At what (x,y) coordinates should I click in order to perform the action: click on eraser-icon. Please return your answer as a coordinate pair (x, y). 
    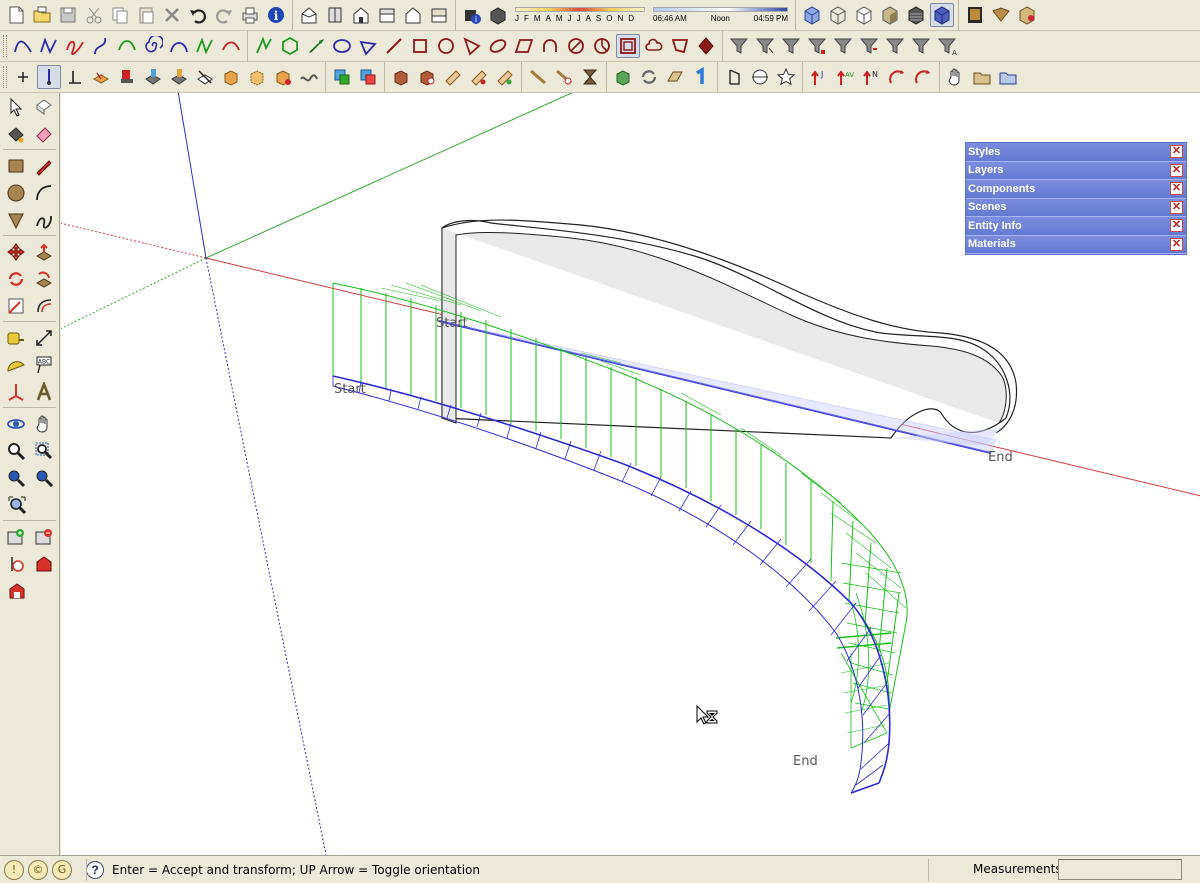
    Looking at the image, I should click on (43, 133).